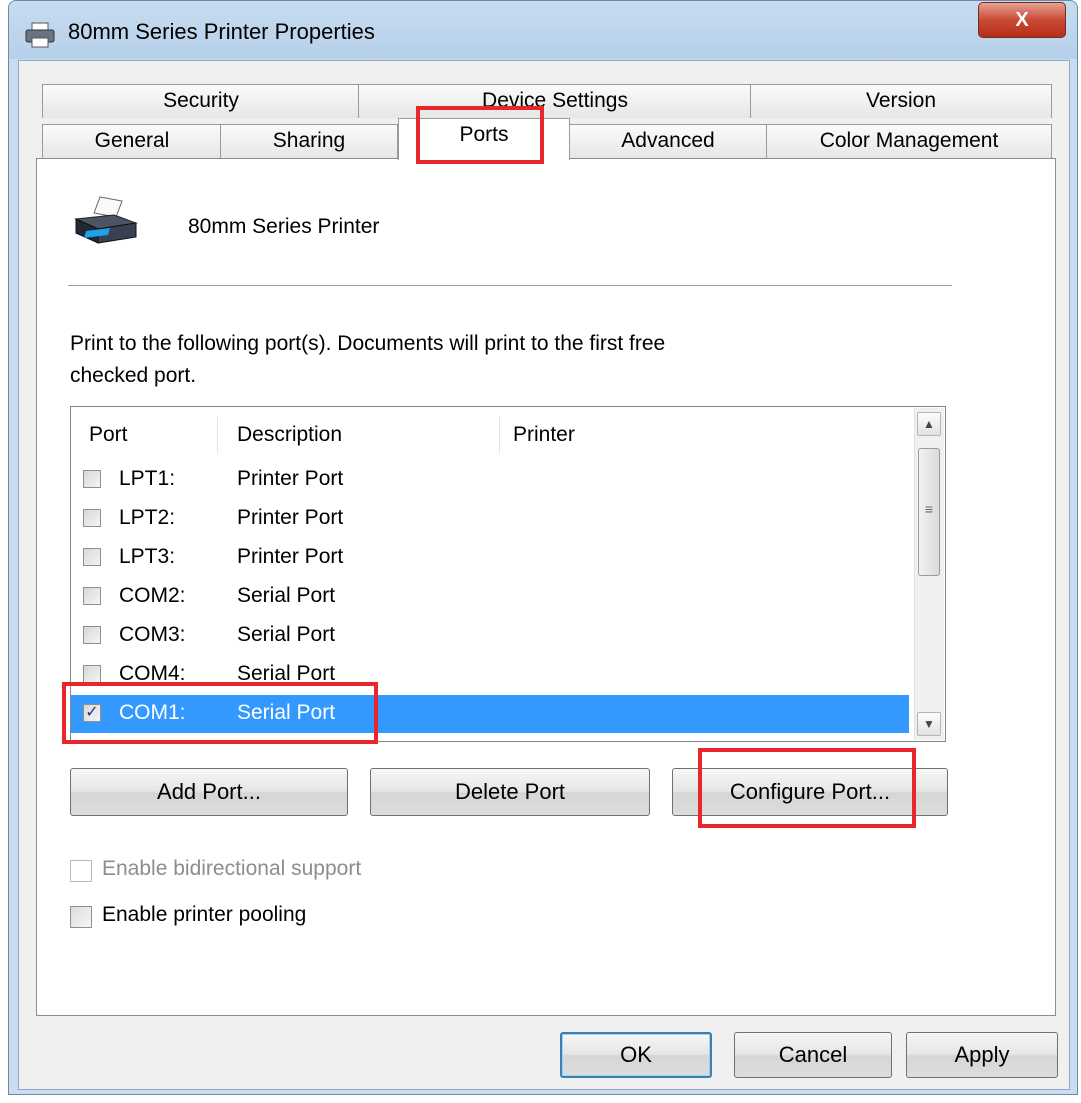 This screenshot has height=1103, width=1081. Describe the element at coordinates (81, 871) in the screenshot. I see `bidirectional-checkbox` at that location.